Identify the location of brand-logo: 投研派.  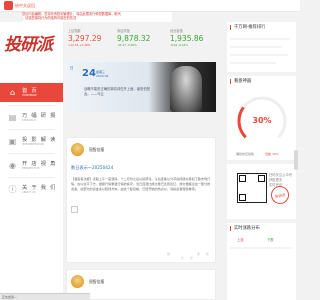
(31, 45).